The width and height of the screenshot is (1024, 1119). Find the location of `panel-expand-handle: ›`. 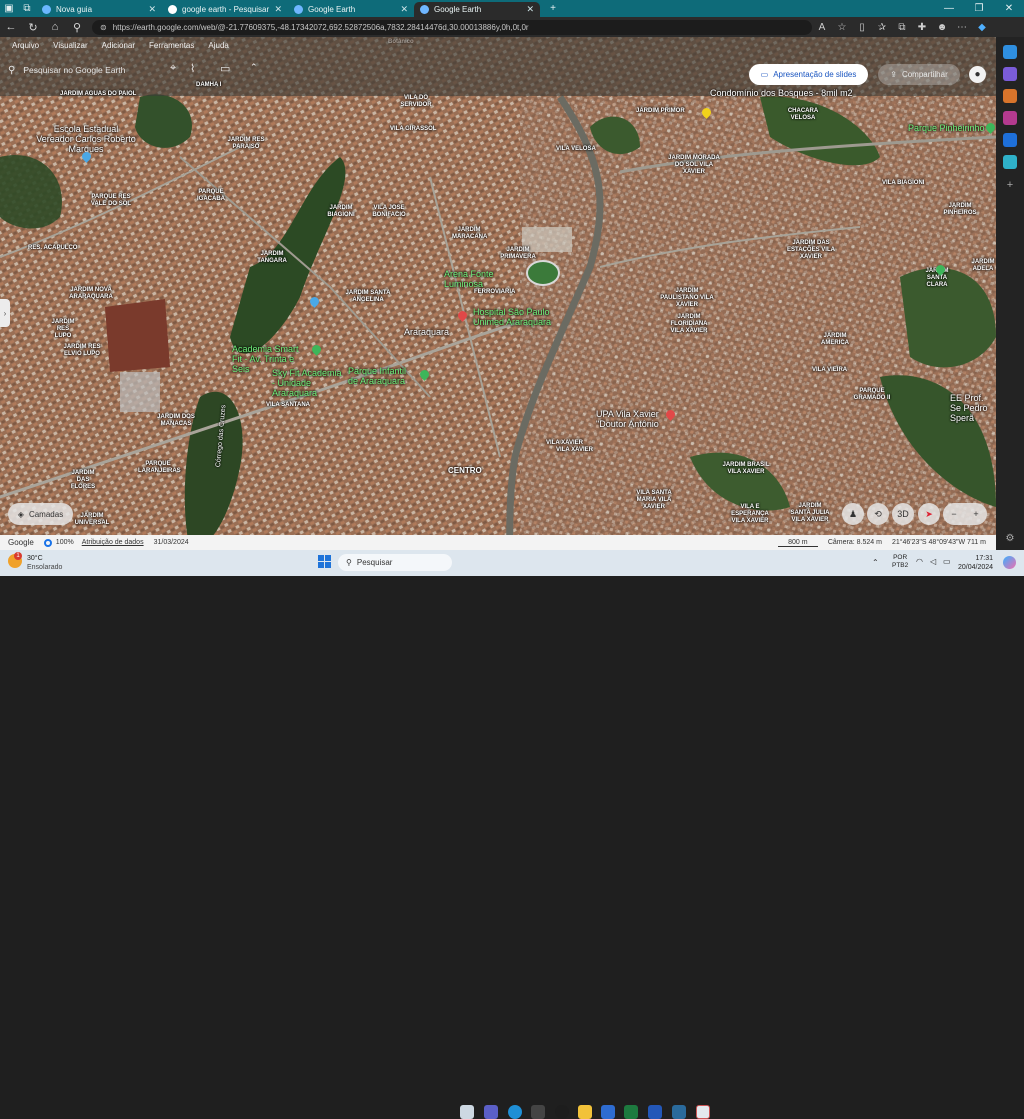

panel-expand-handle: › is located at coordinates (5, 313).